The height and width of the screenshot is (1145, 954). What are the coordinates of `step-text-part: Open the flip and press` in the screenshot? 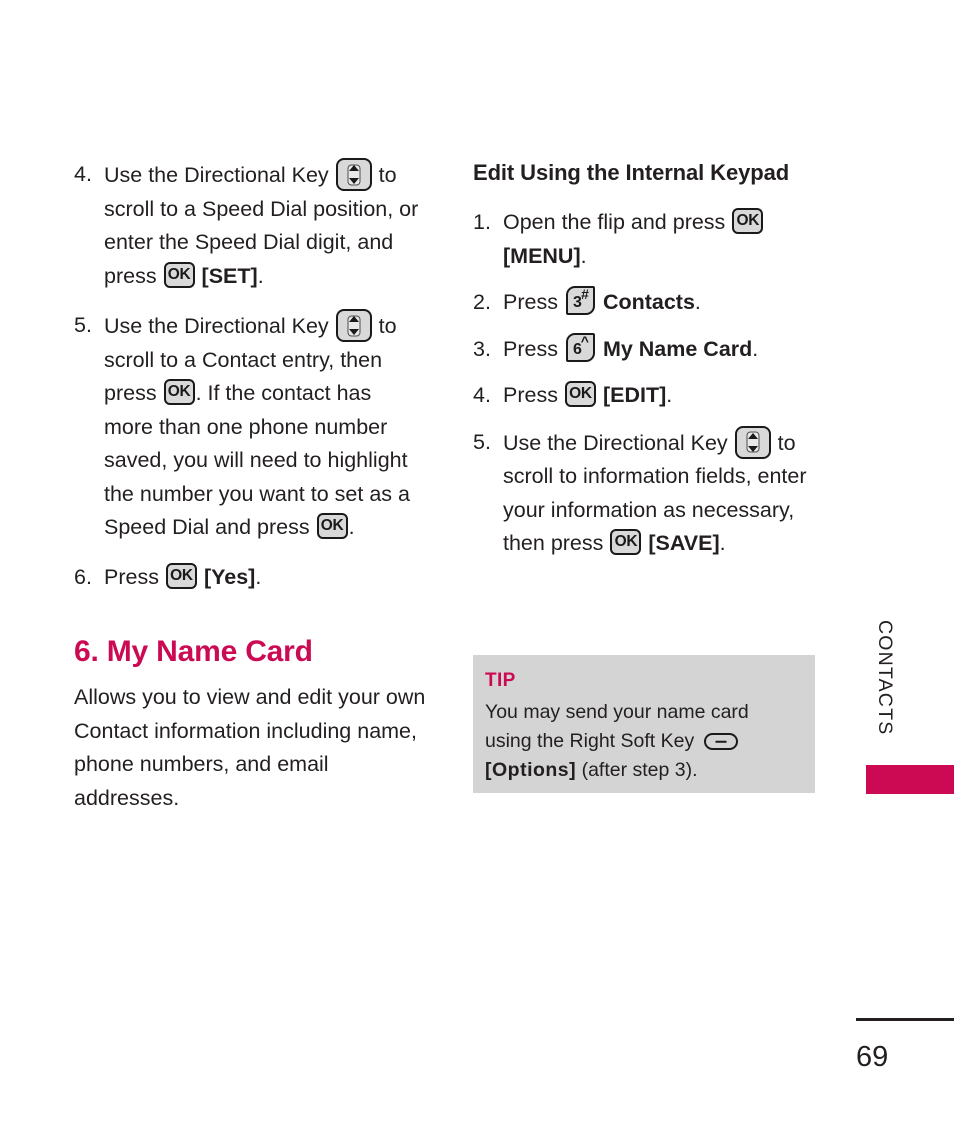 It's located at (614, 222).